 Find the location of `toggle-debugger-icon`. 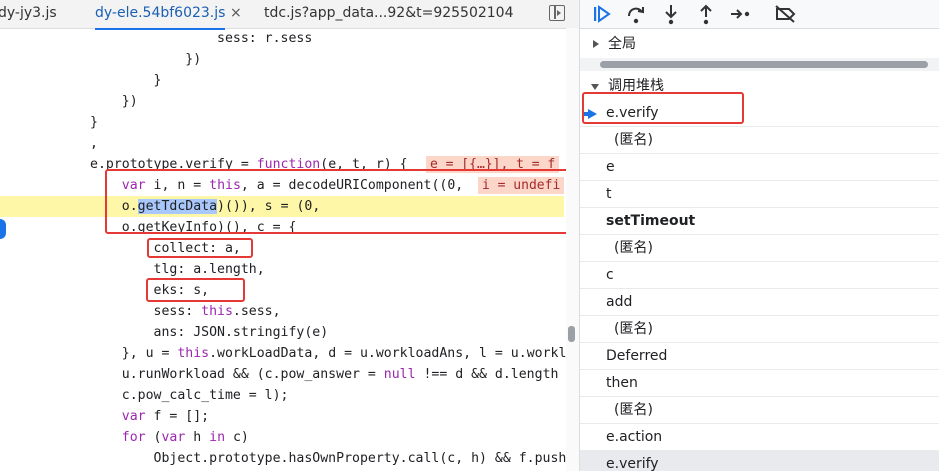

toggle-debugger-icon is located at coordinates (557, 13).